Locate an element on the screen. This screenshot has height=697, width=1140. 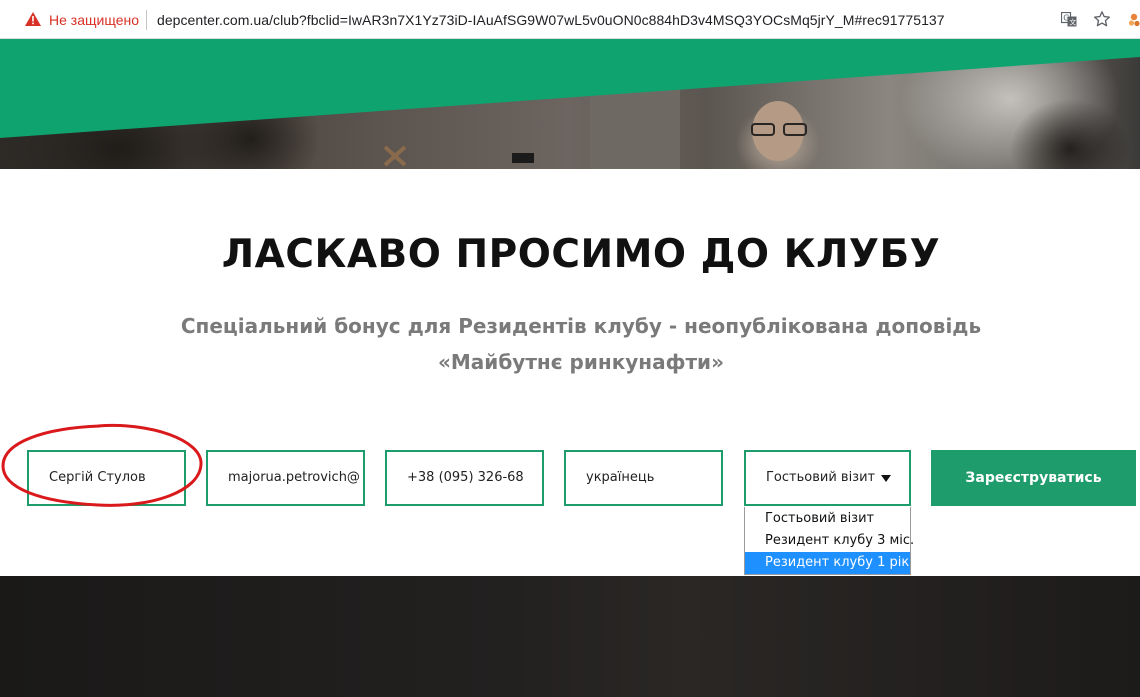
dropdown-arrow-icon is located at coordinates (886, 478).